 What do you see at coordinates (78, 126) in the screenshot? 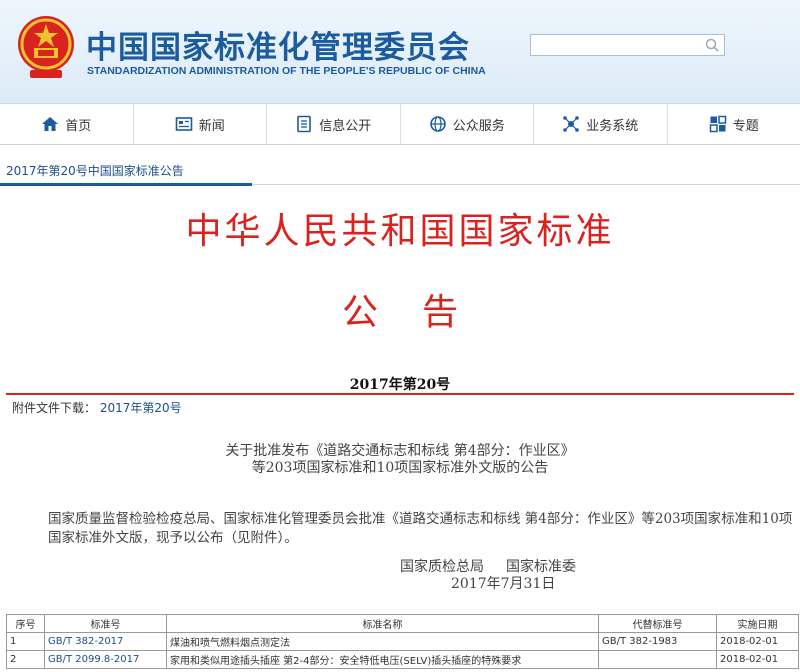
I see `nav-label-home: 首页` at bounding box center [78, 126].